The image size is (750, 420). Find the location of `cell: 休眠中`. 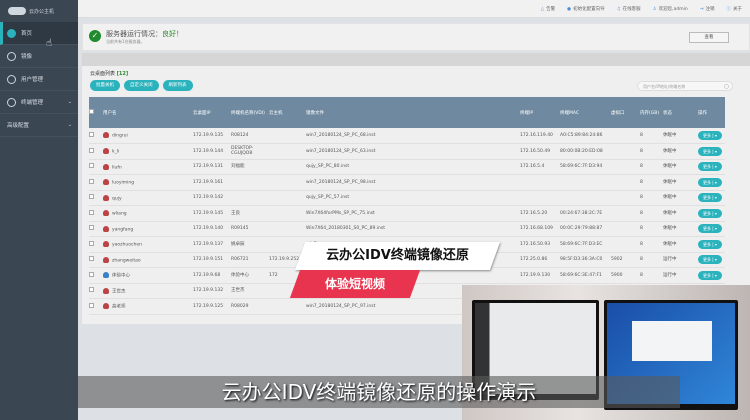

cell: 休眠中 is located at coordinates (680, 244).